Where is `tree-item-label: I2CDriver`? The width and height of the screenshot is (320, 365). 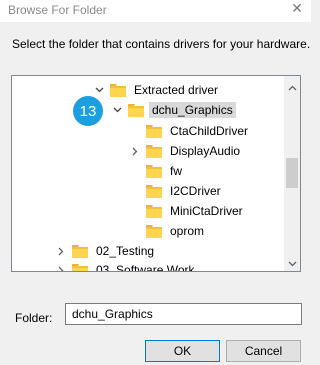 tree-item-label: I2CDriver is located at coordinates (195, 191).